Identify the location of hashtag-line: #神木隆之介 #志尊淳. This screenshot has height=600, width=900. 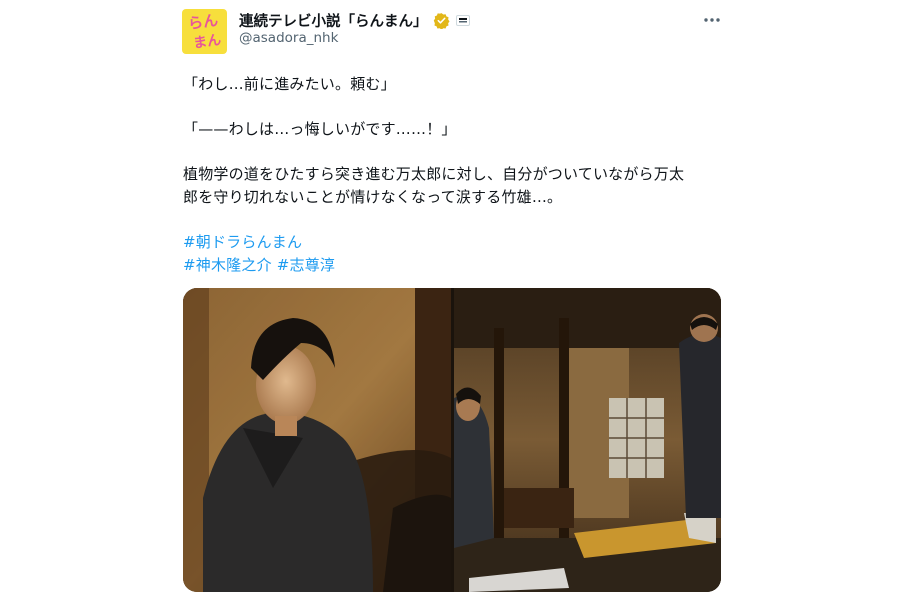
(259, 264).